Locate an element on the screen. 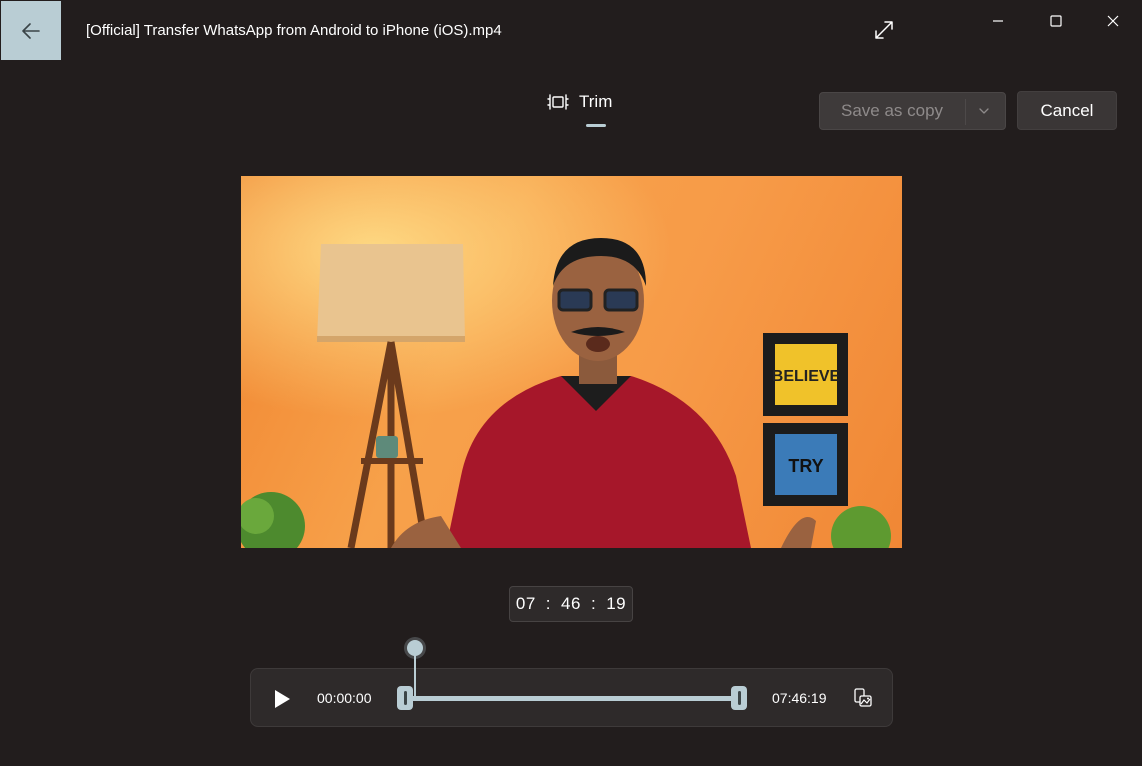 This screenshot has height=766, width=1142. trim-start-handle is located at coordinates (405, 698).